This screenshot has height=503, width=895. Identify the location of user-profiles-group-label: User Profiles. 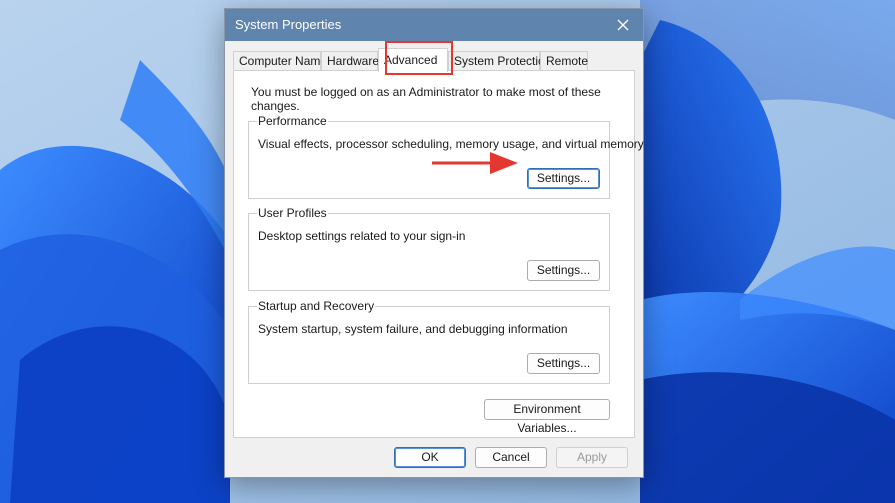
(292, 213).